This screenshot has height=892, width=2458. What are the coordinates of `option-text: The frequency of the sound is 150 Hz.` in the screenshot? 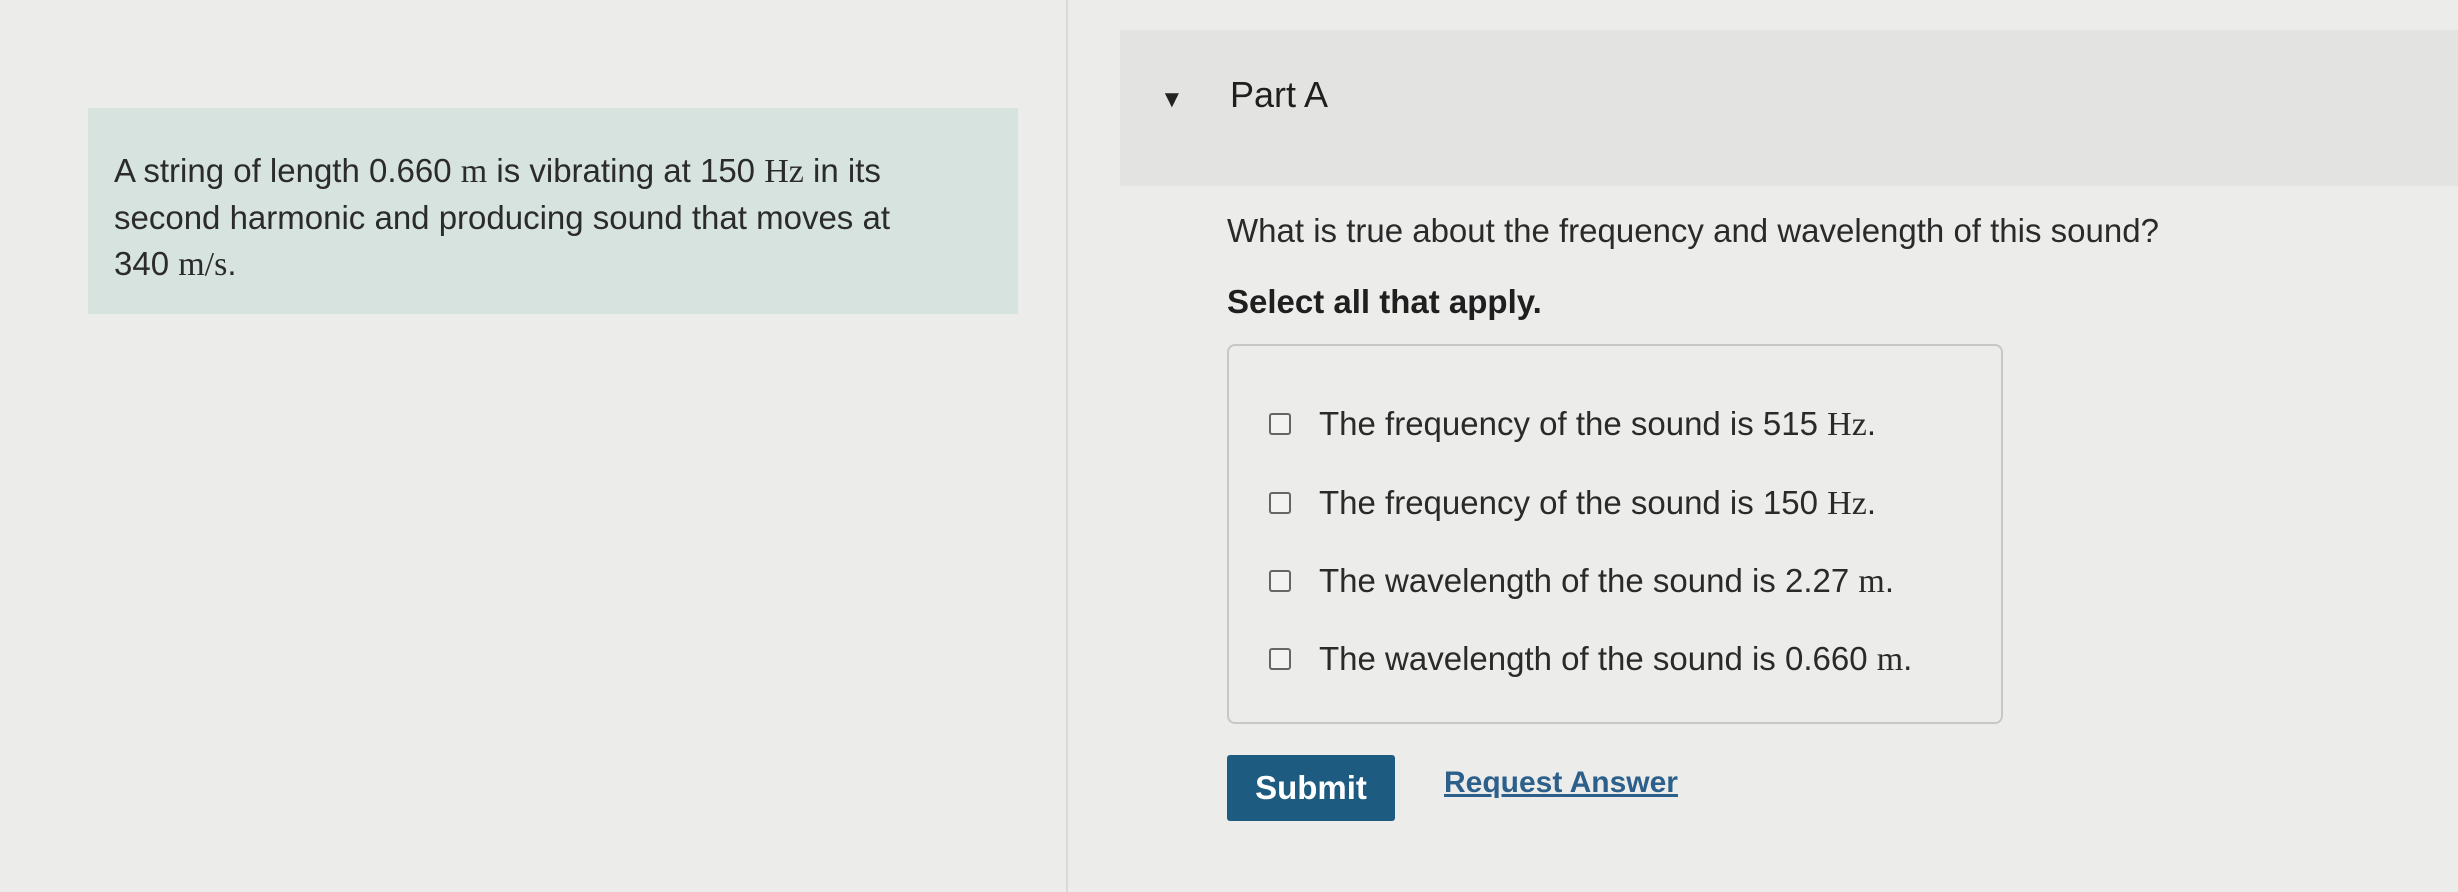 It's located at (1597, 503).